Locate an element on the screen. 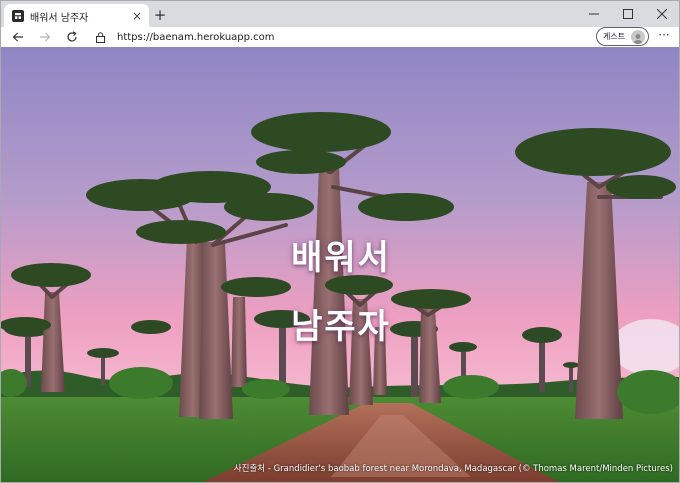 The height and width of the screenshot is (483, 680). avatar-icon is located at coordinates (638, 36).